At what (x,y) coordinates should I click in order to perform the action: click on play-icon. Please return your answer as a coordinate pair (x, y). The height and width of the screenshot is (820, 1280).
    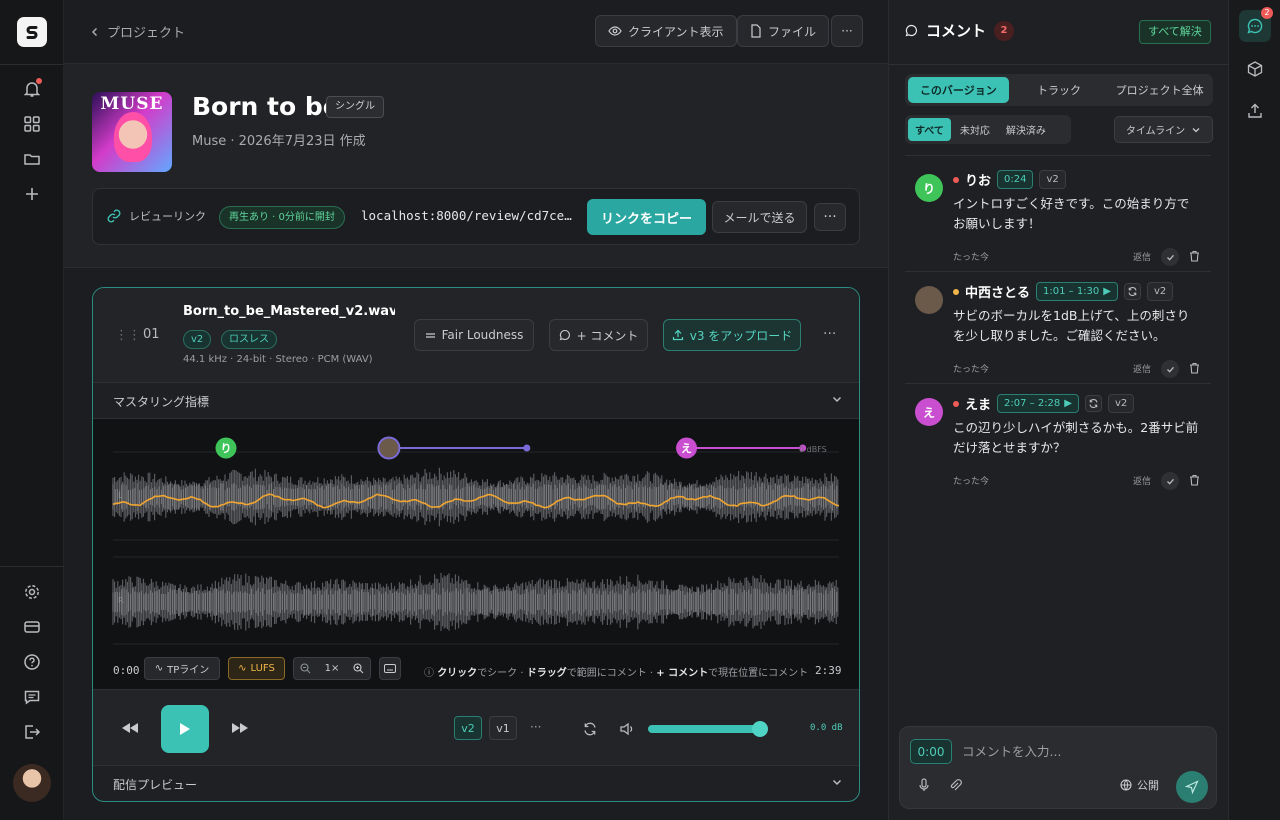
    Looking at the image, I should click on (185, 729).